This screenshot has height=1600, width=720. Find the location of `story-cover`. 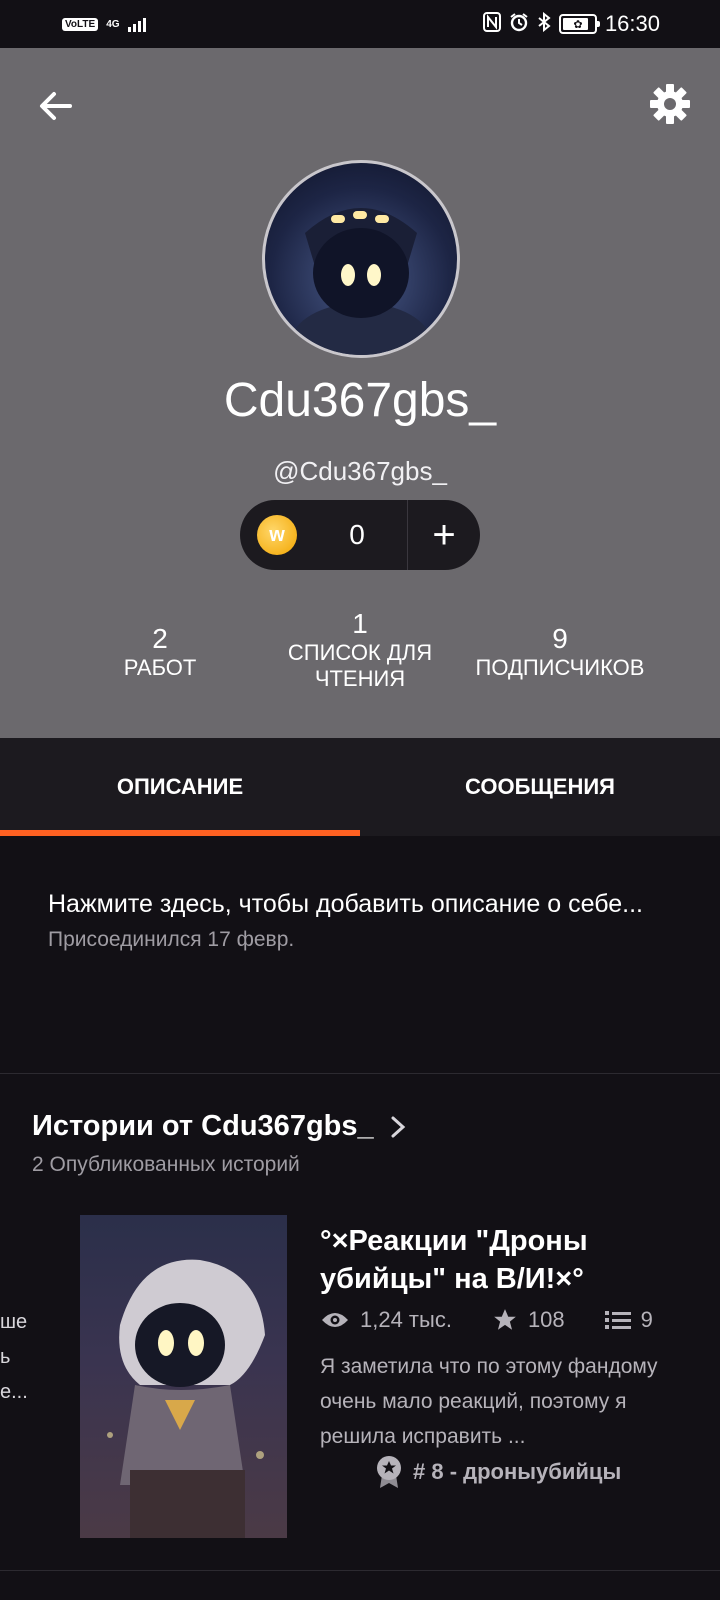

story-cover is located at coordinates (183, 1376).